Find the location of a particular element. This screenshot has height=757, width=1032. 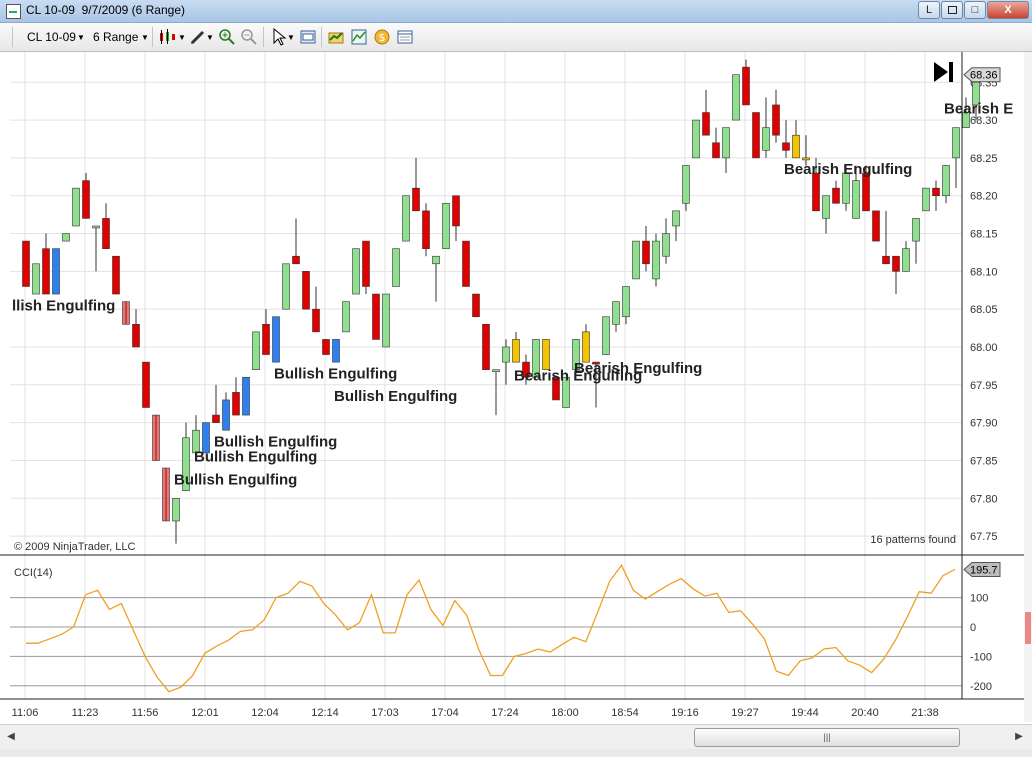

price-axis-tick-label: 68.05 is located at coordinates (984, 310).